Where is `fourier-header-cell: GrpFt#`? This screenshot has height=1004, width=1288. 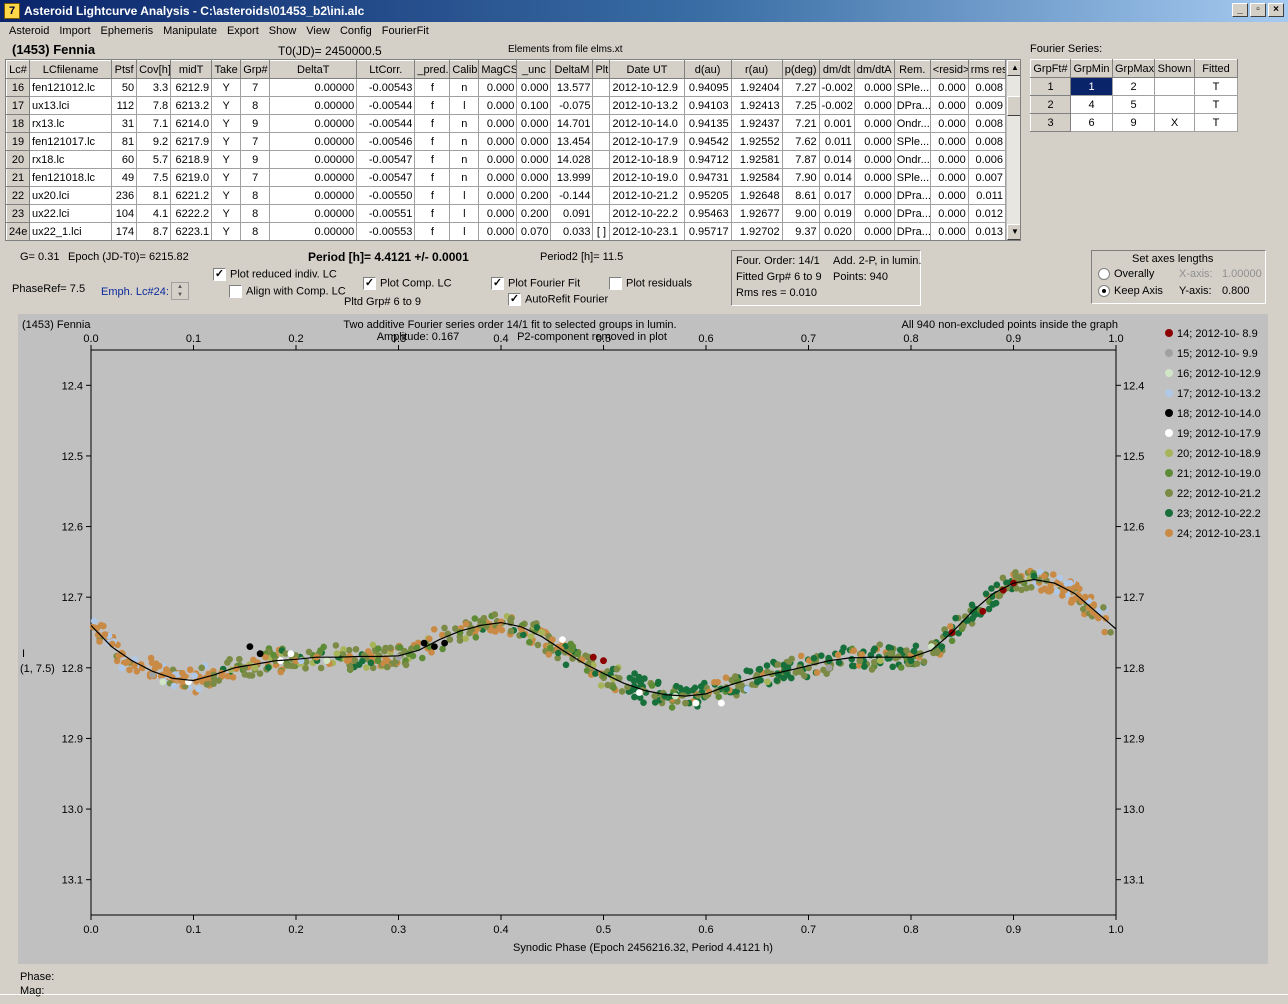 fourier-header-cell: GrpFt# is located at coordinates (1050, 68).